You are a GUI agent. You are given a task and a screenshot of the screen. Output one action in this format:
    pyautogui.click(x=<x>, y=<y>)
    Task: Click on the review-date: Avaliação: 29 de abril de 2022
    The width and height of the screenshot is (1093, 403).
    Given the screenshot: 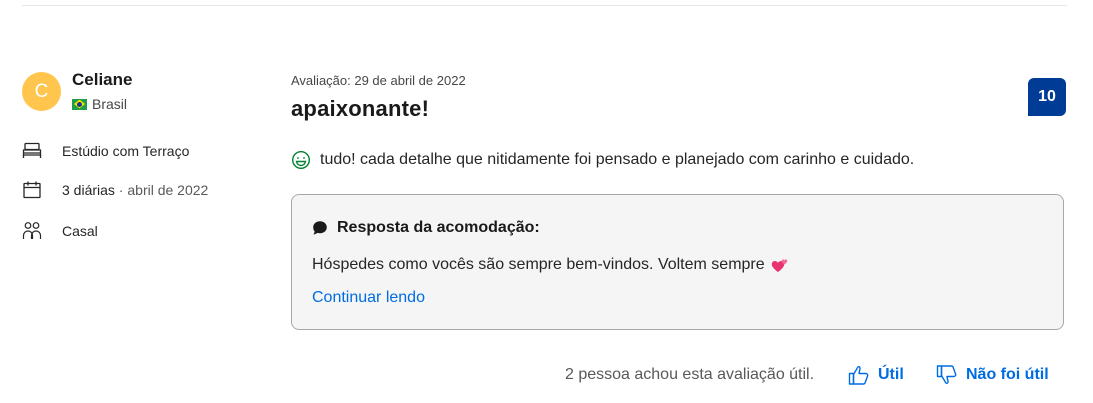 What is the action you would take?
    pyautogui.click(x=378, y=80)
    